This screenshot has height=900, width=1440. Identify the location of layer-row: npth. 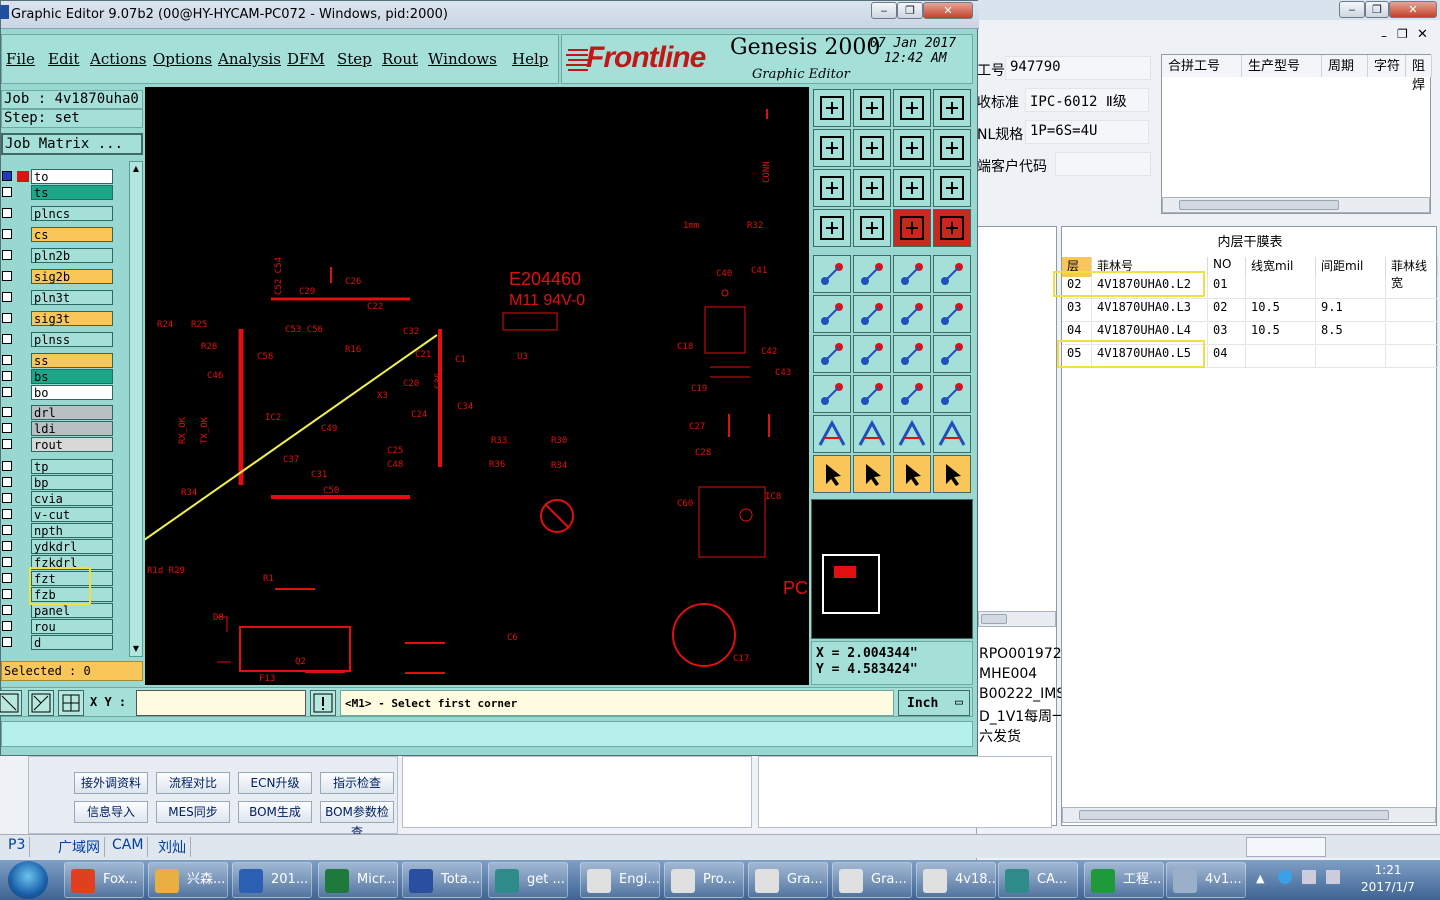
(58, 530).